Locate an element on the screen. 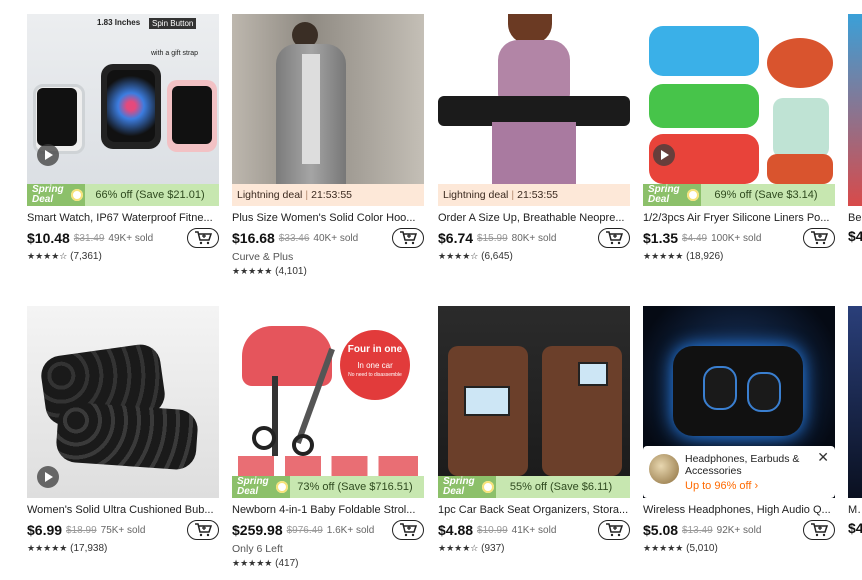  original-price: $18.99 is located at coordinates (81, 530).